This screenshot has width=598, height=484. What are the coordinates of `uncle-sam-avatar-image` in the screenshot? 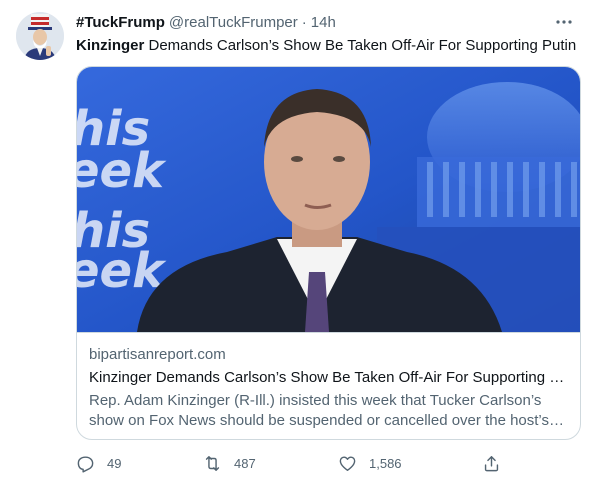 It's located at (40, 36).